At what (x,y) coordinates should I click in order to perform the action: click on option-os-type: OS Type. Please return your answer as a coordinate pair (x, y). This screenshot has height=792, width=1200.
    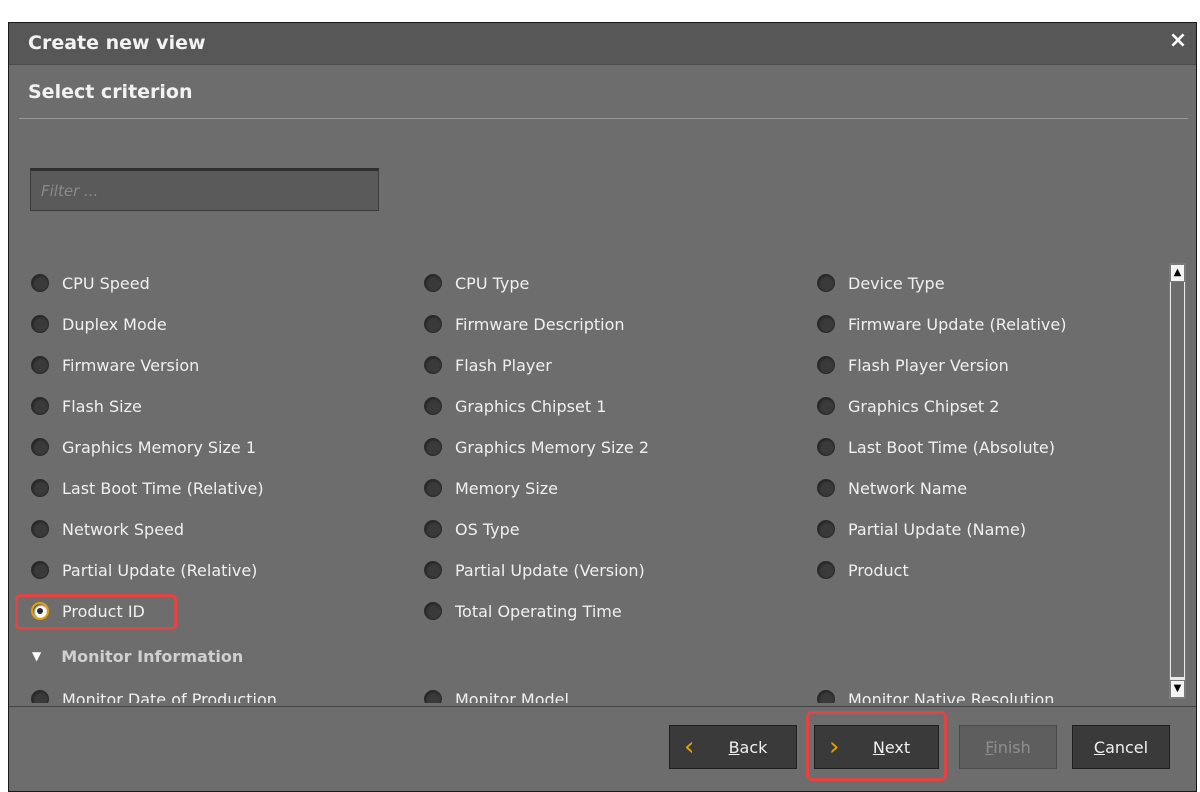
    Looking at the image, I should click on (472, 529).